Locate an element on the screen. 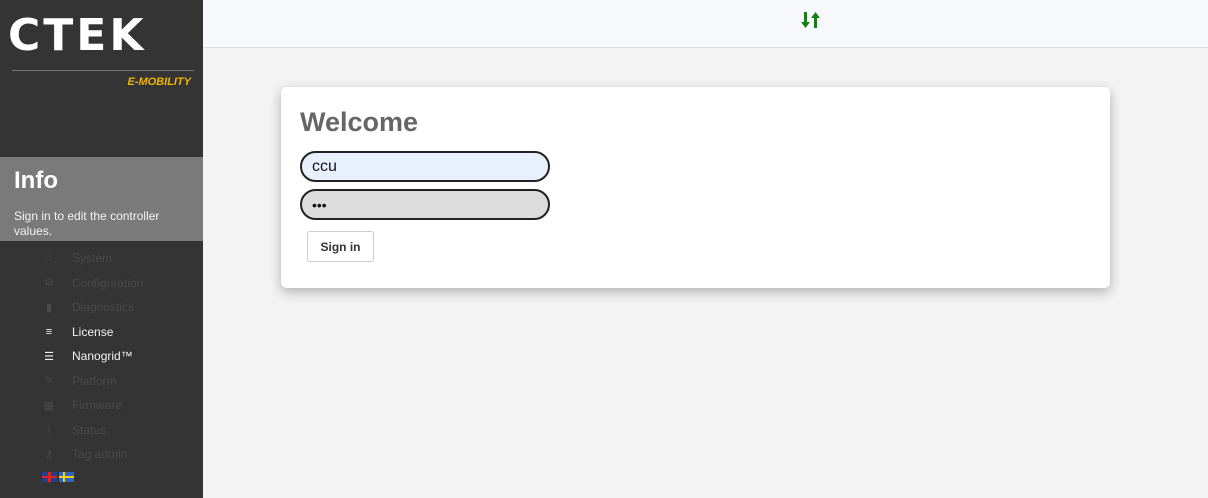 This screenshot has width=1208, height=498. uk-flag-icon is located at coordinates (49, 477).